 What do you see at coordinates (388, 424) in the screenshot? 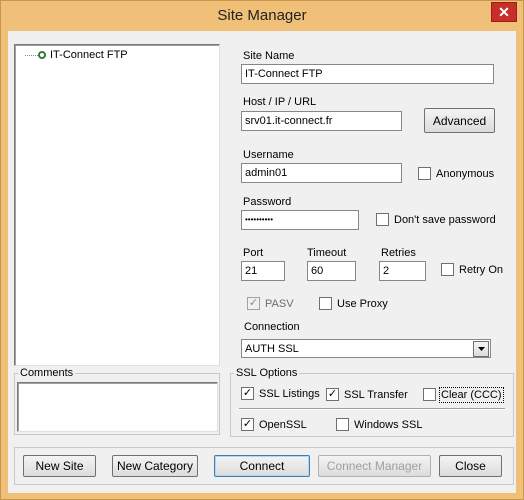
I see `windows-ssl-label: Windows SSL` at bounding box center [388, 424].